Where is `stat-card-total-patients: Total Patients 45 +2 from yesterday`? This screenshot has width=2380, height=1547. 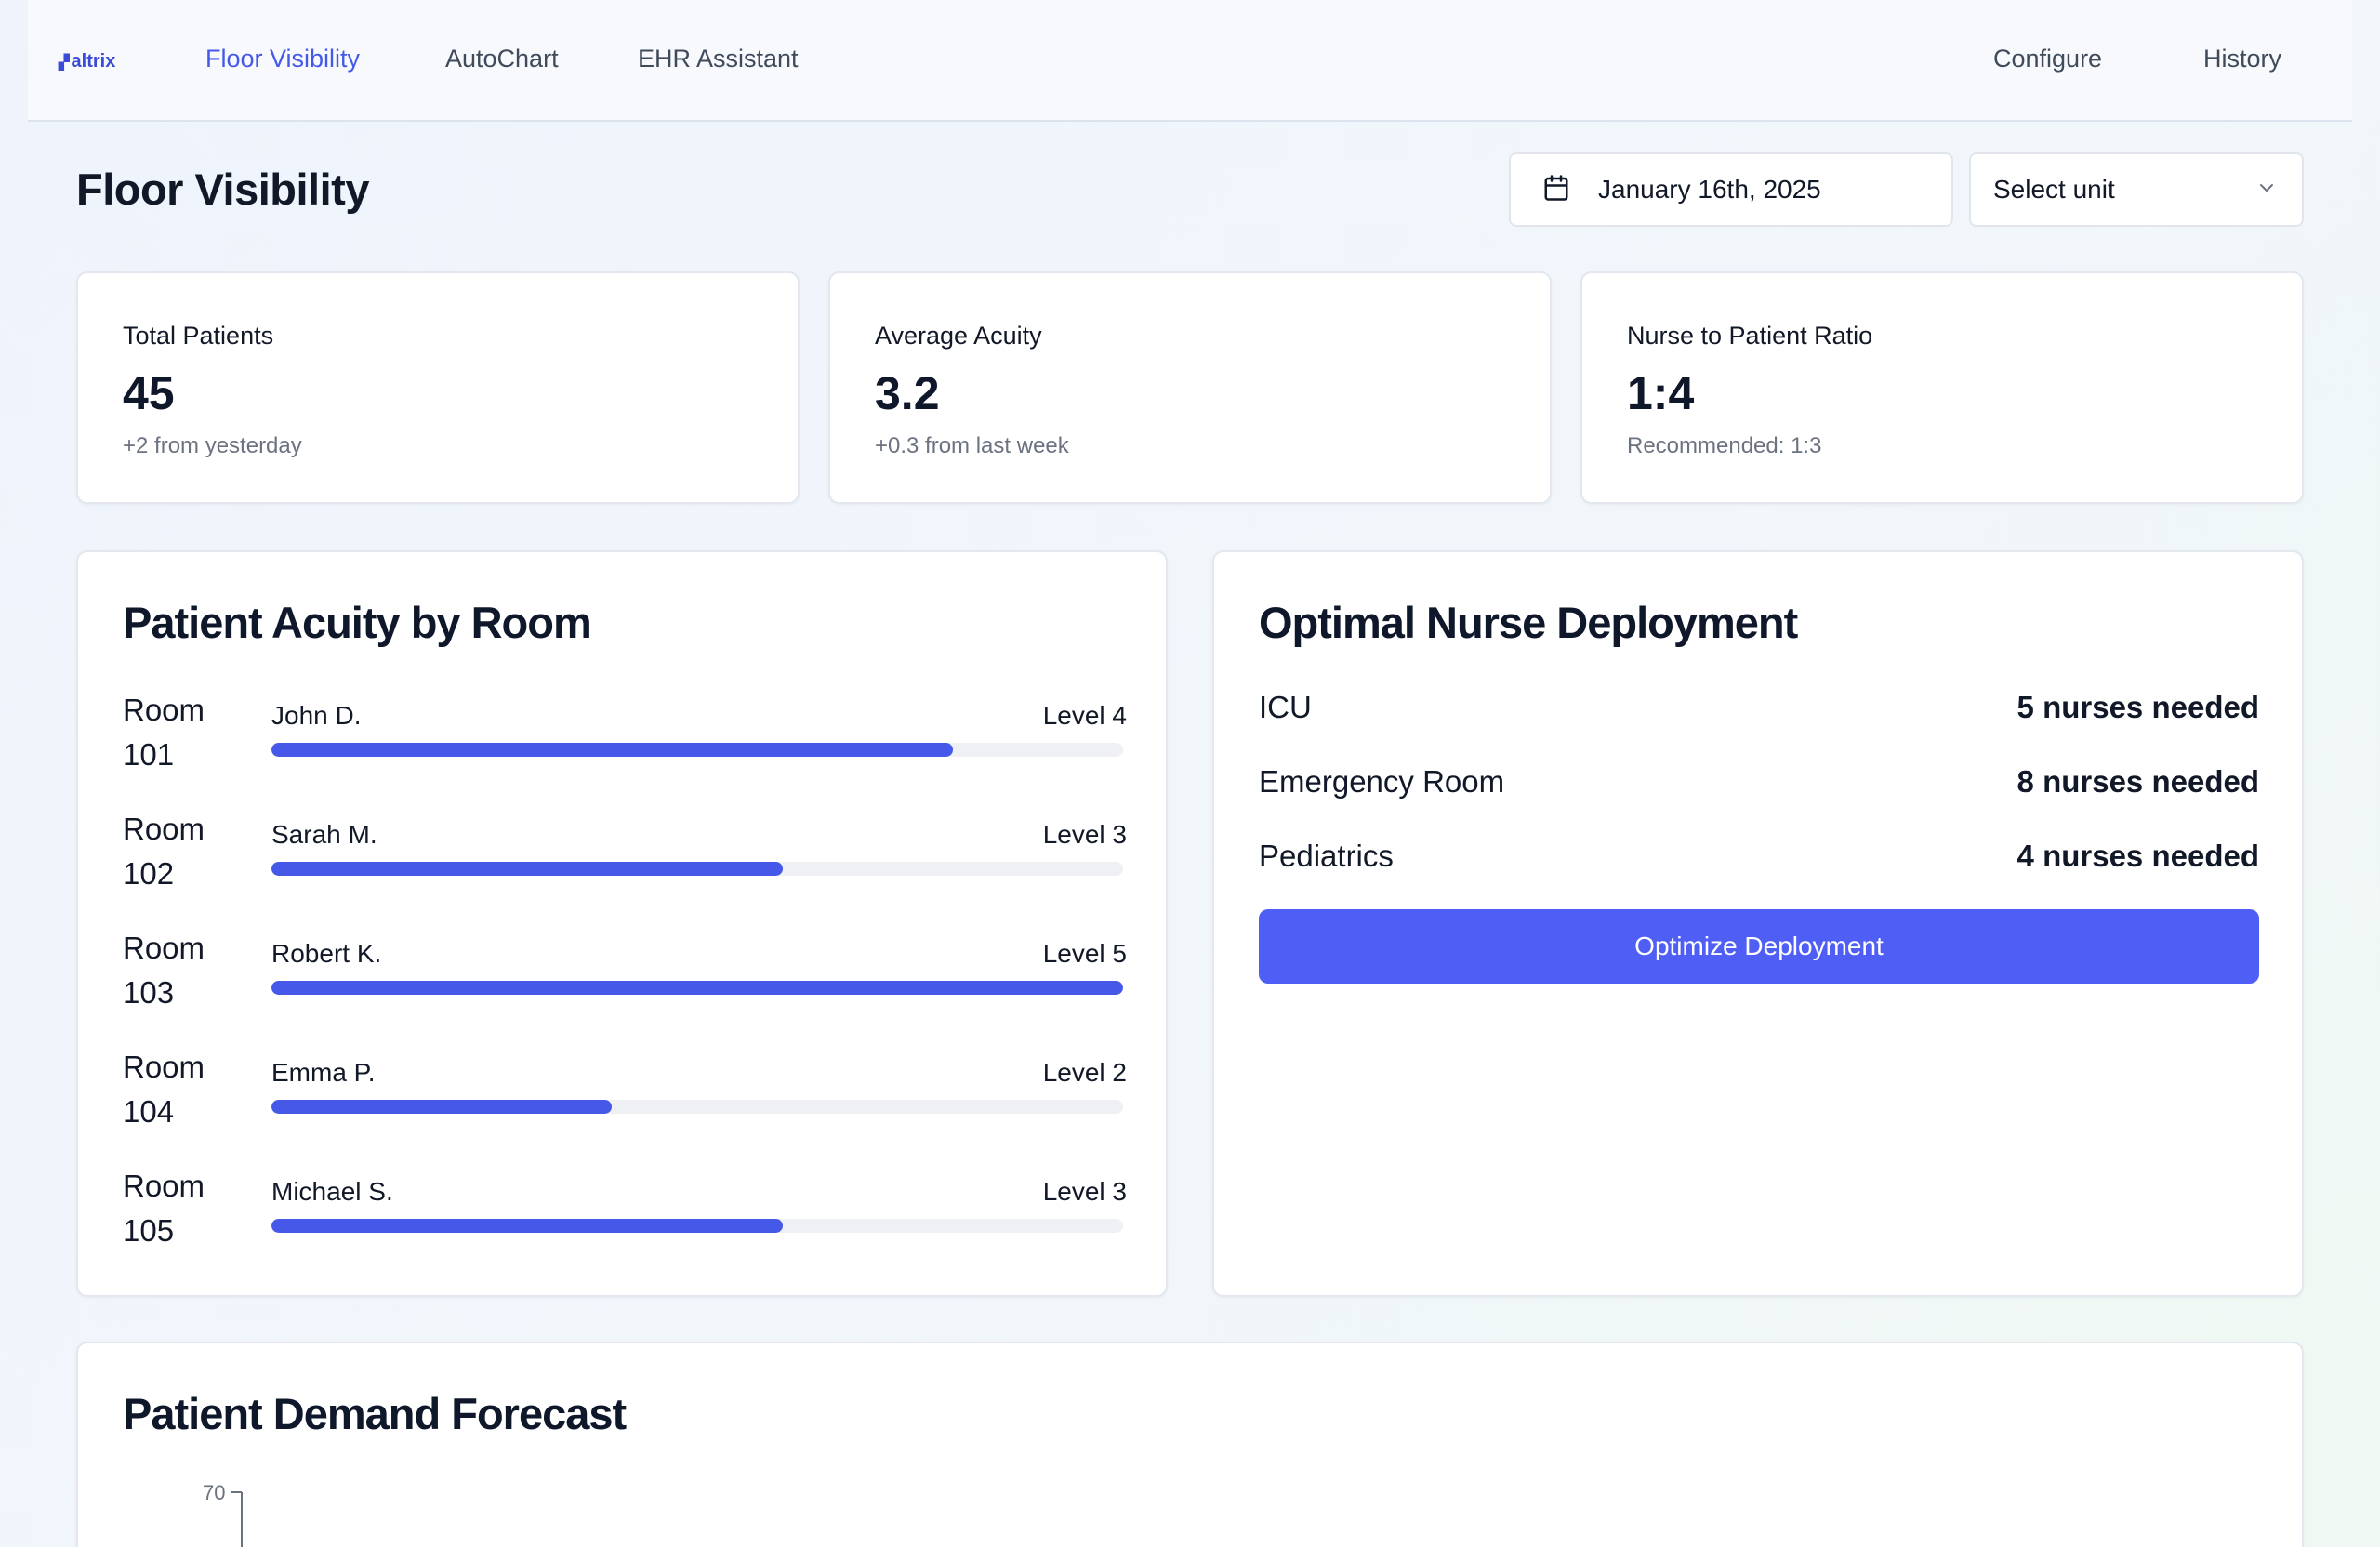
stat-card-total-patients: Total Patients 45 +2 from yesterday is located at coordinates (438, 387).